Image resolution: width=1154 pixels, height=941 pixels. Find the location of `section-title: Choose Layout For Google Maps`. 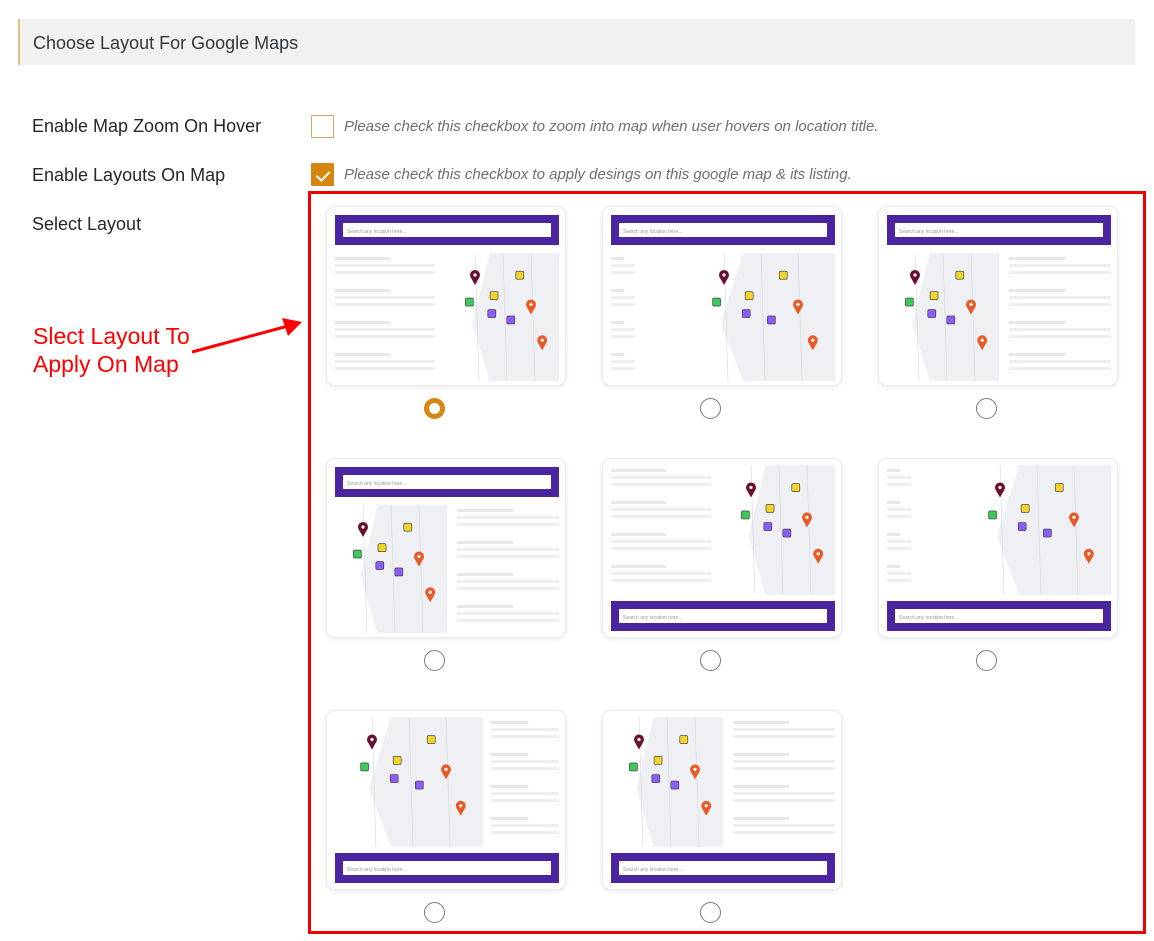

section-title: Choose Layout For Google Maps is located at coordinates (166, 43).